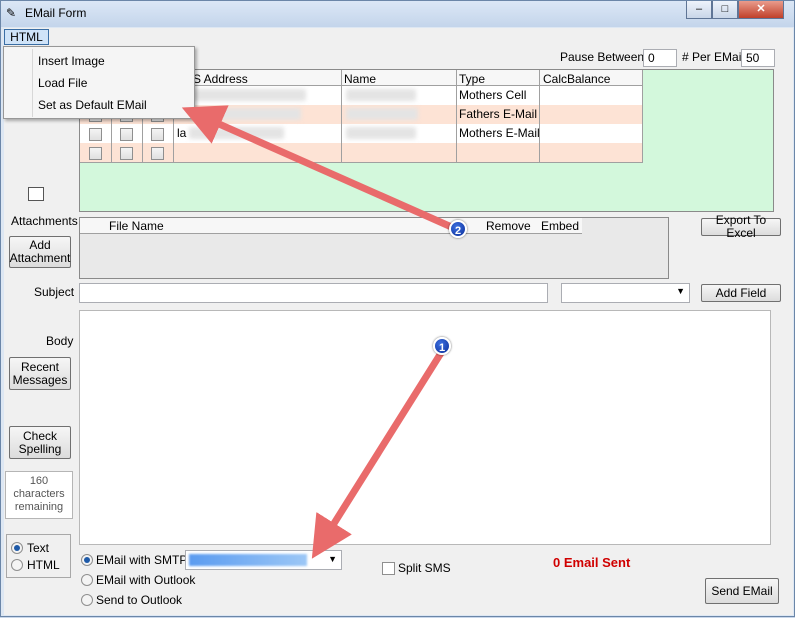 Image resolution: width=795 pixels, height=618 pixels. I want to click on callout-badge-2: 2, so click(458, 229).